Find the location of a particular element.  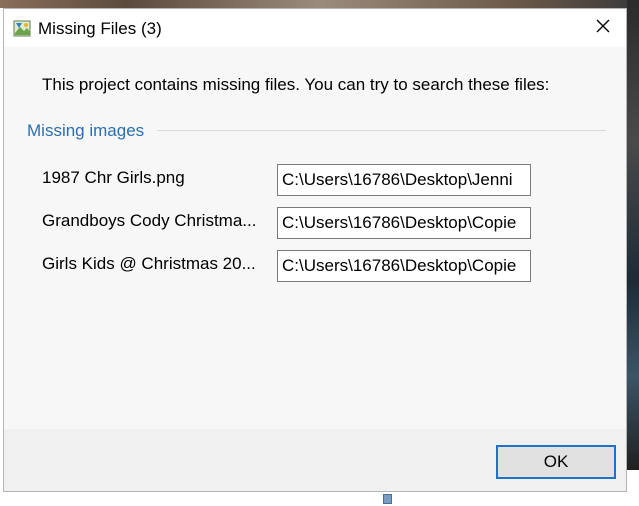

group-title-missing-images: Missing images is located at coordinates (86, 130).